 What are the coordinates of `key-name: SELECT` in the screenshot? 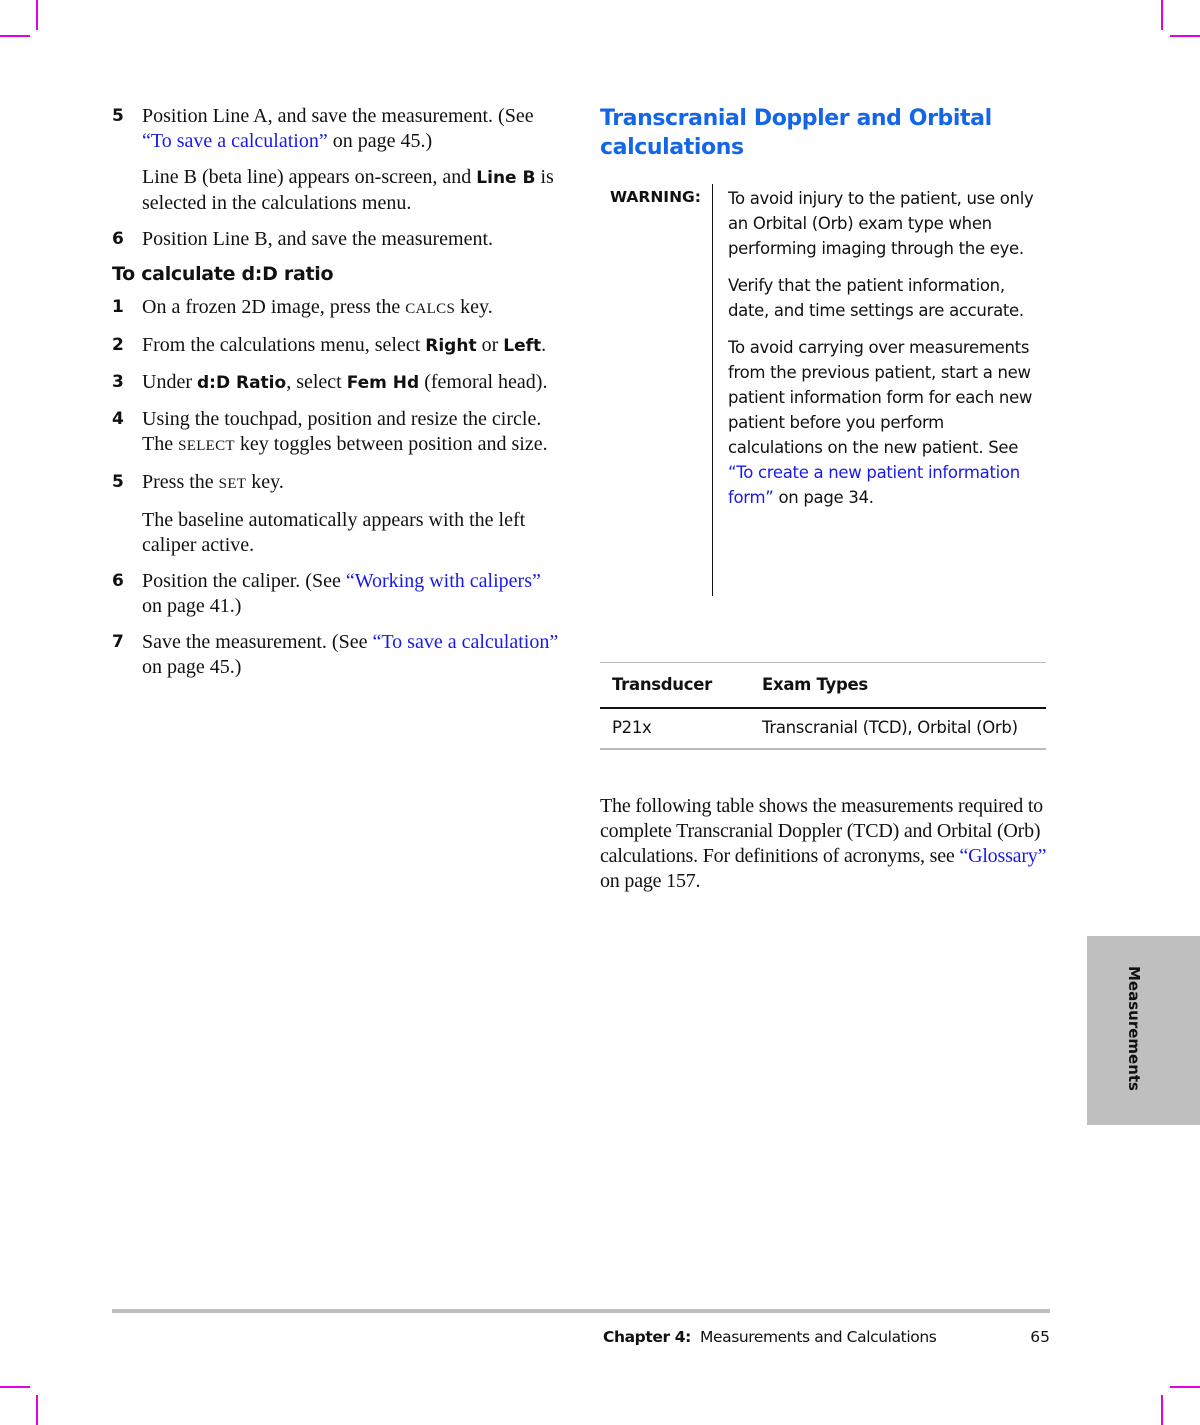 It's located at (206, 446).